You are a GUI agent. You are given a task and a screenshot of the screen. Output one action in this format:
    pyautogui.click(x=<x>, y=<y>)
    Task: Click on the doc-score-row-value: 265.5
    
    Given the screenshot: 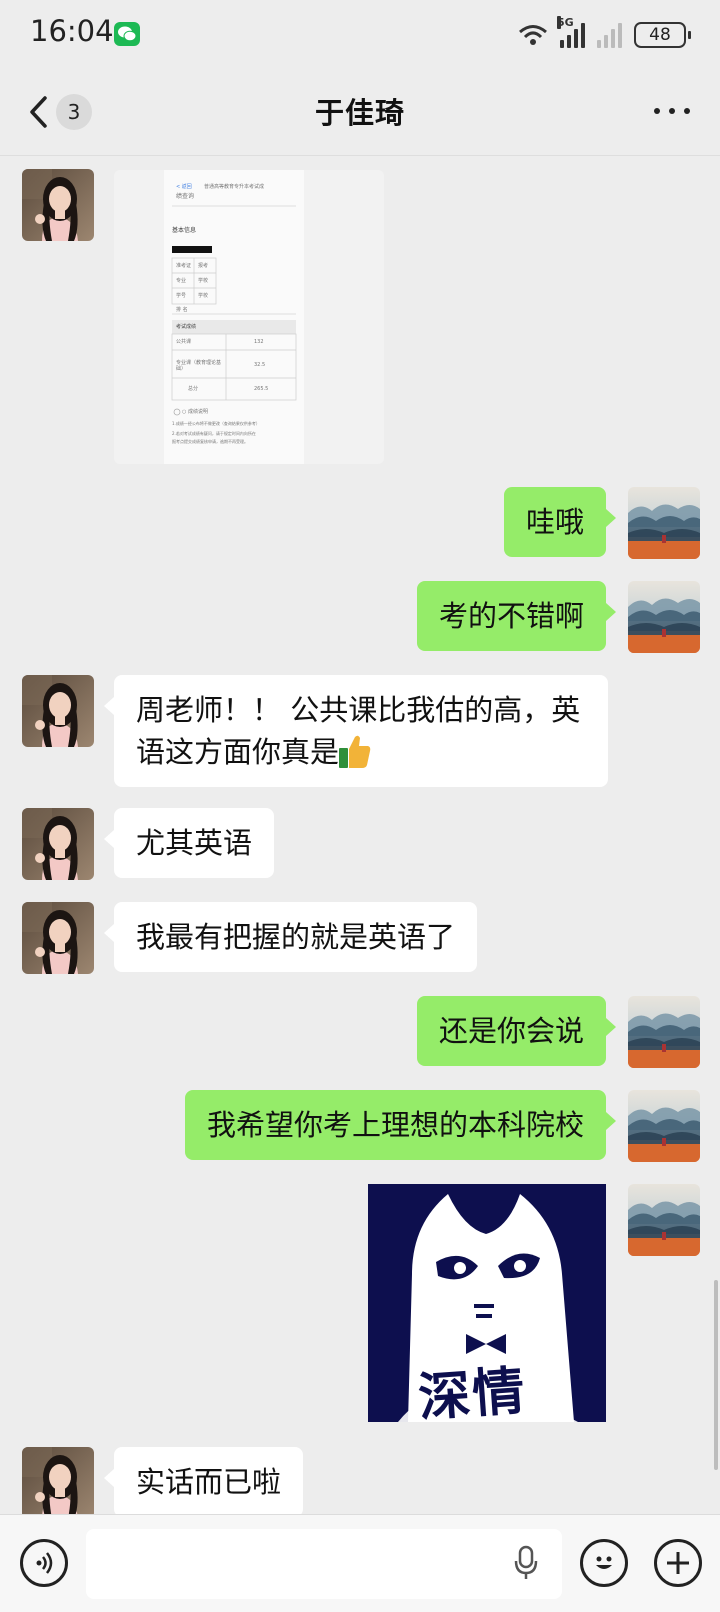 What is the action you would take?
    pyautogui.click(x=261, y=389)
    